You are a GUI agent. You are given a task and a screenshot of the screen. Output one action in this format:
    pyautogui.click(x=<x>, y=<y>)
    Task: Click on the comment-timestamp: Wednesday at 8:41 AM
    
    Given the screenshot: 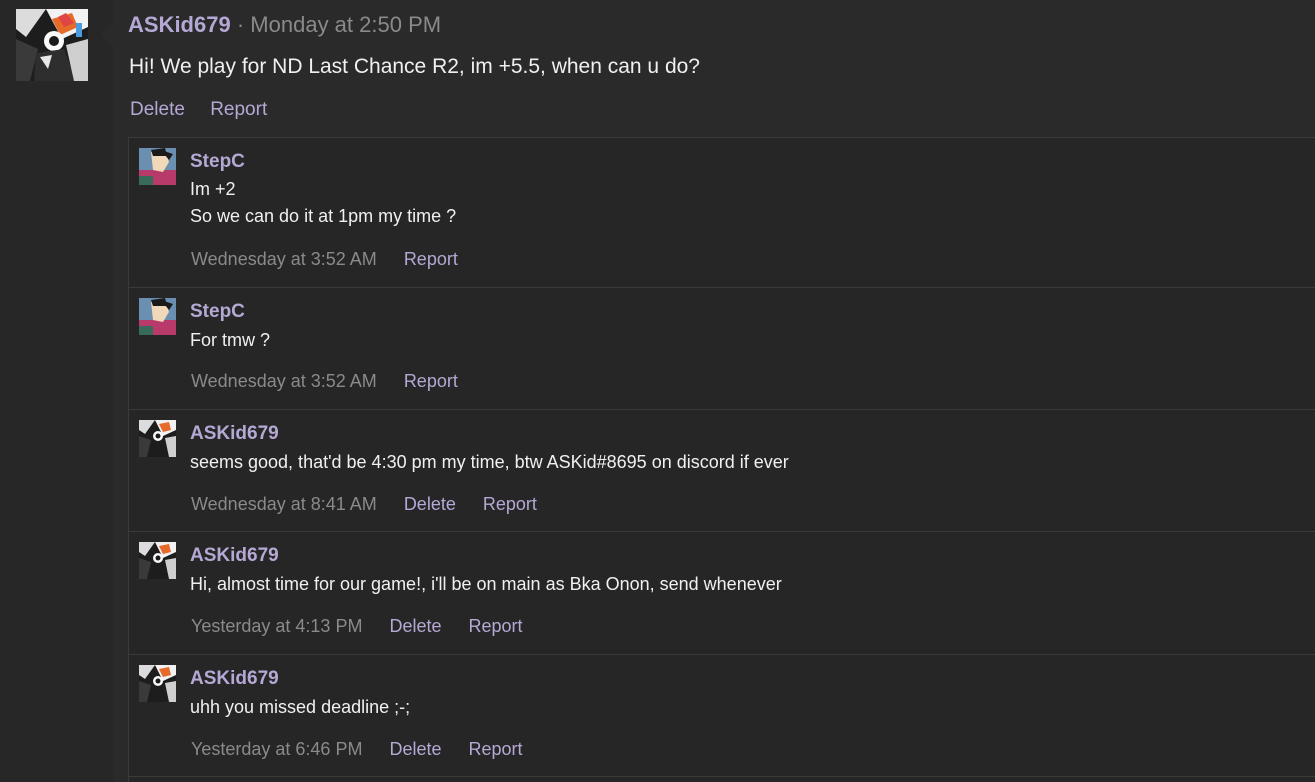 What is the action you would take?
    pyautogui.click(x=284, y=504)
    